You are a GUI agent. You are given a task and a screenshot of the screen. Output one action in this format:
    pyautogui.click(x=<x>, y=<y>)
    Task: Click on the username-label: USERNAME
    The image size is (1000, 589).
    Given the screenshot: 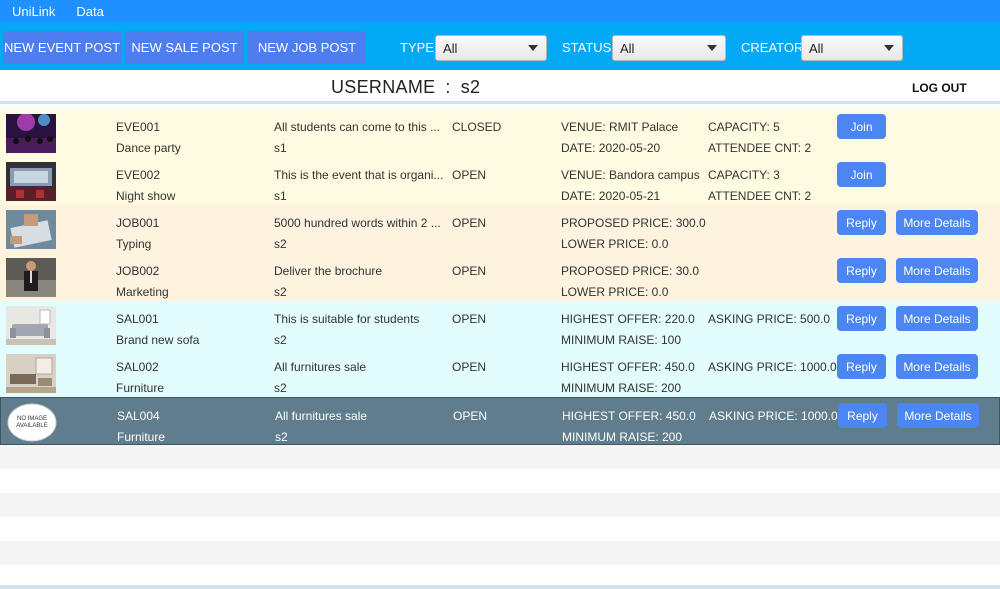 What is the action you would take?
    pyautogui.click(x=383, y=87)
    